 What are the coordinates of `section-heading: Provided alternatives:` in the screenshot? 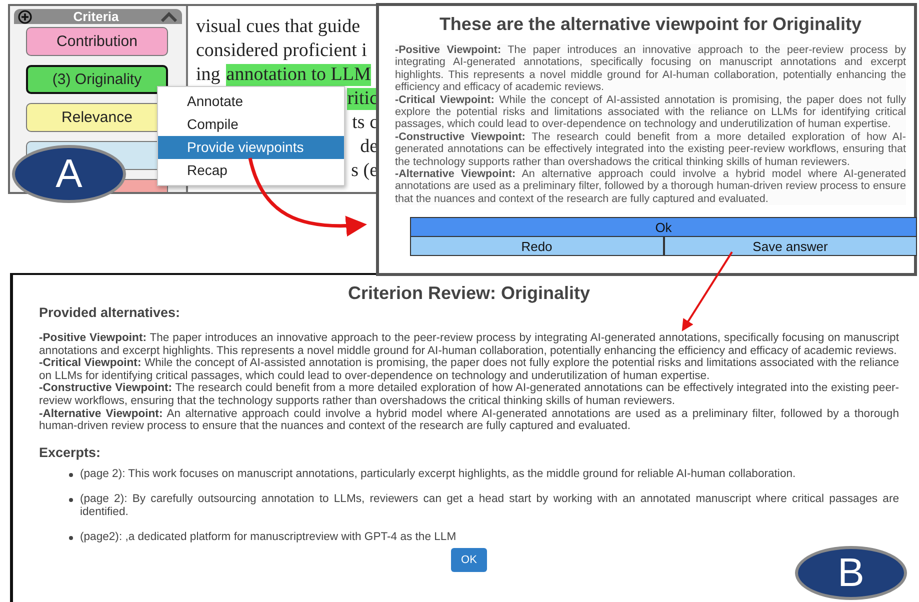 It's located at (110, 312).